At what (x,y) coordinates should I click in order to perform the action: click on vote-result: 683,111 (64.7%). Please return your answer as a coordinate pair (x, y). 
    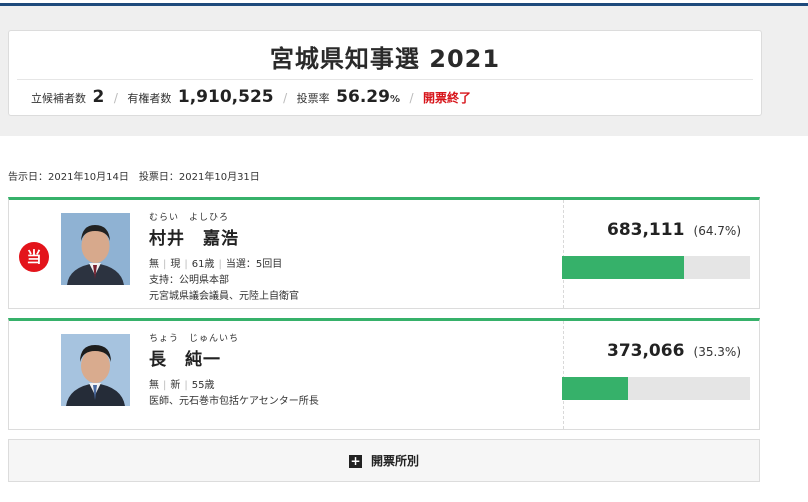
    Looking at the image, I should click on (674, 230).